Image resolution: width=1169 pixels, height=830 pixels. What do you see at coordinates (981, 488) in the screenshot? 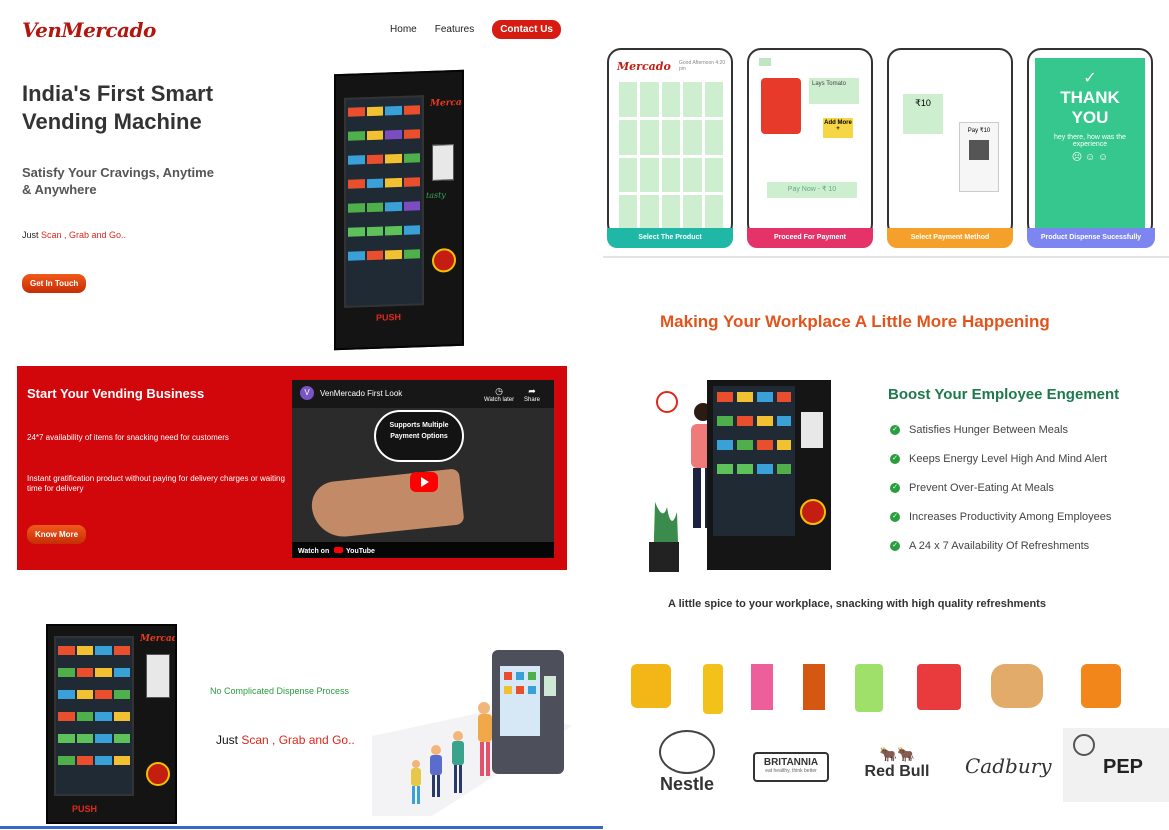
I see `benefit-text: Prevent Over-Eating At Meals` at bounding box center [981, 488].